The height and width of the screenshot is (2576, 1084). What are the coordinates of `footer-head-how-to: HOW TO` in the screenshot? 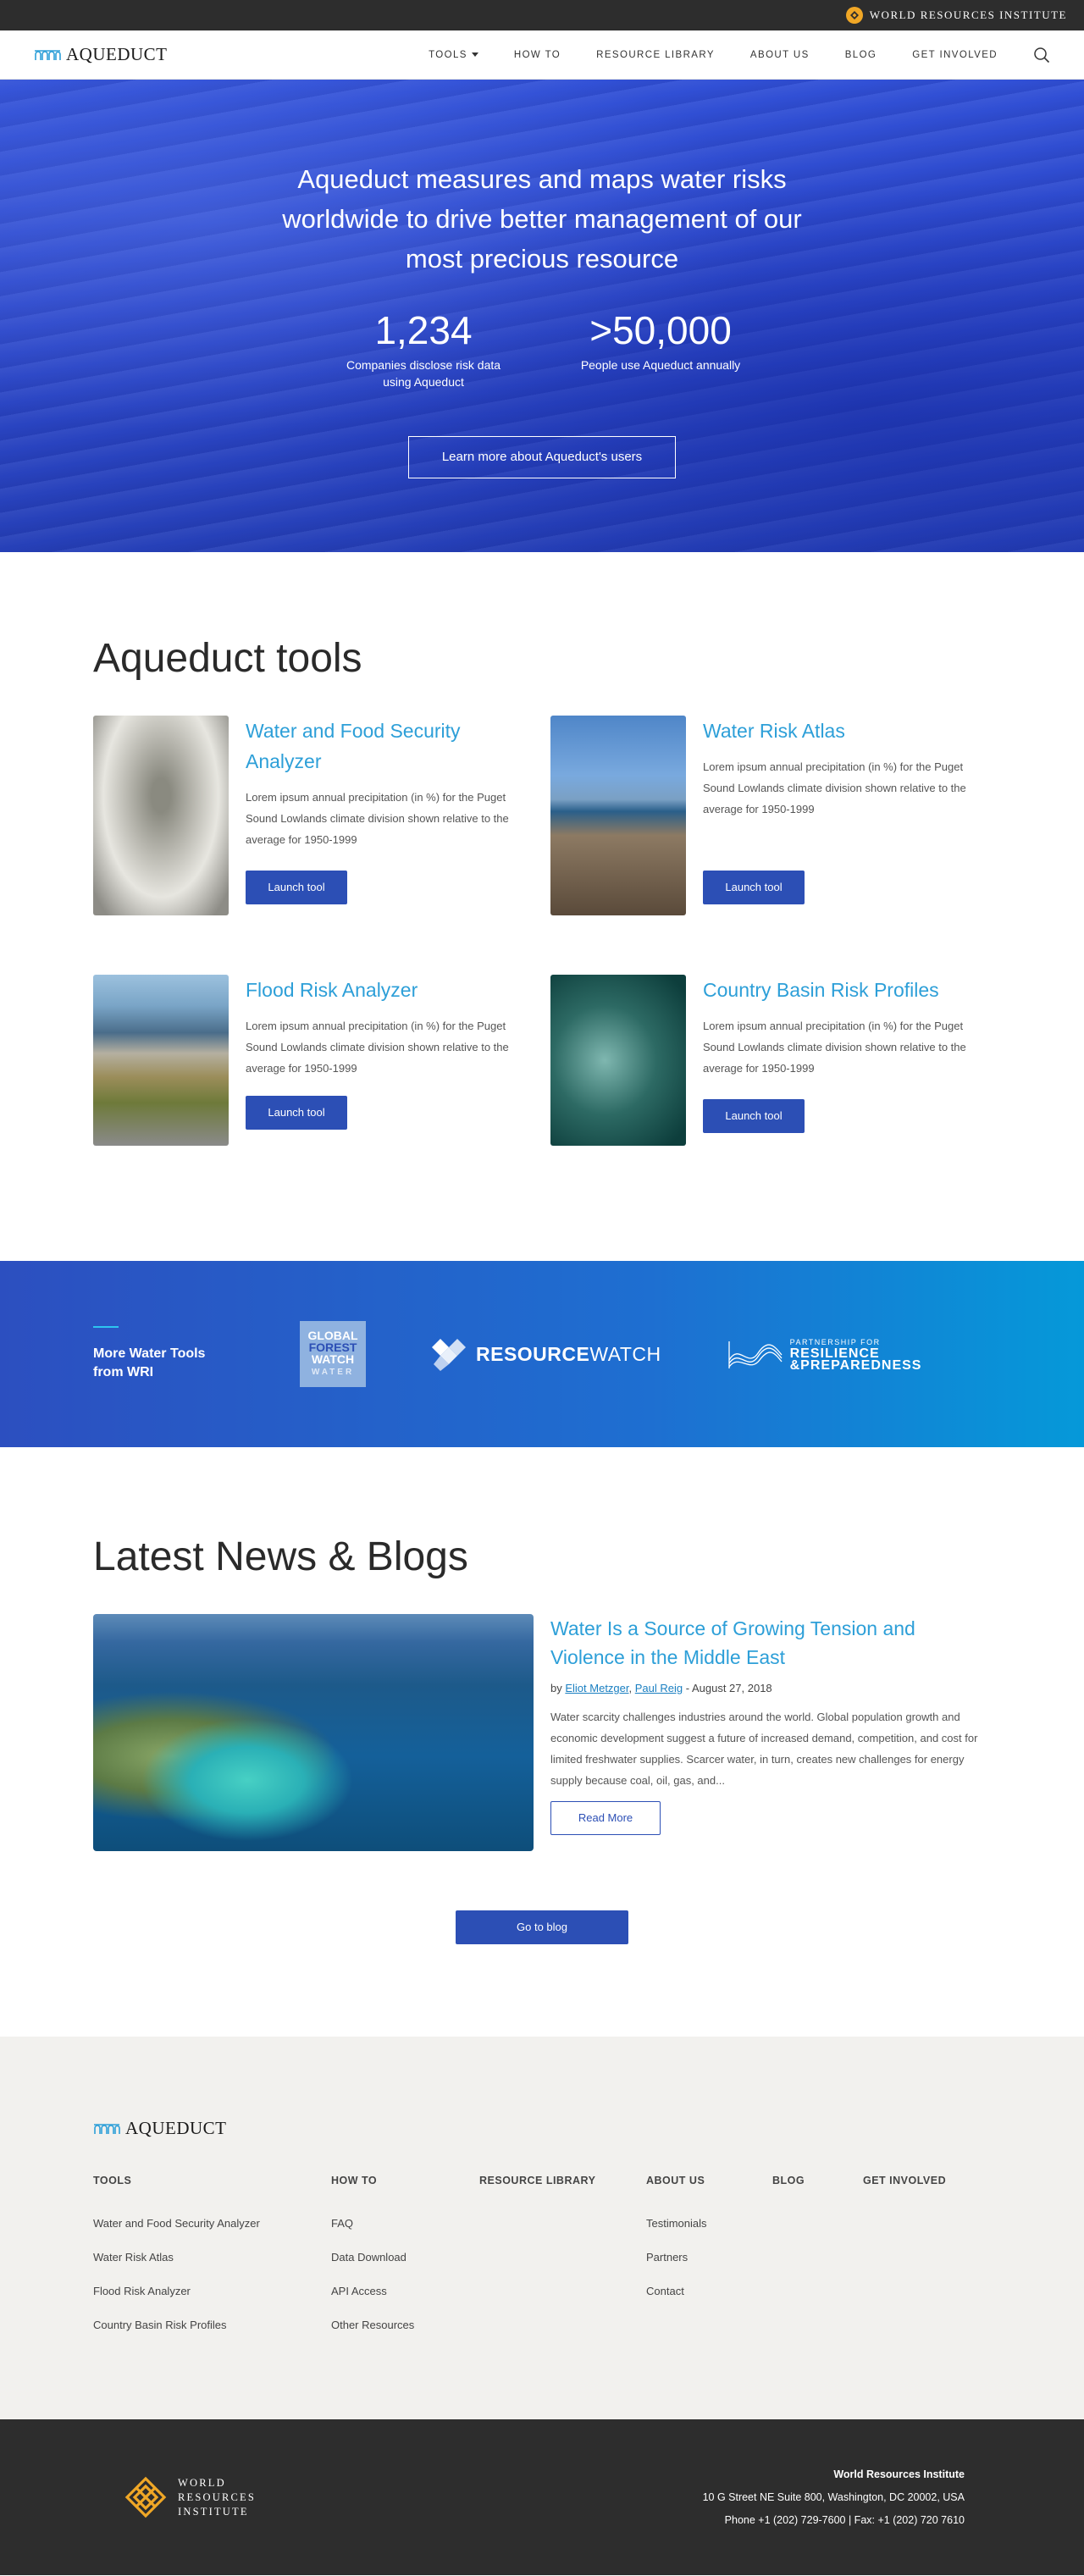 It's located at (354, 2180).